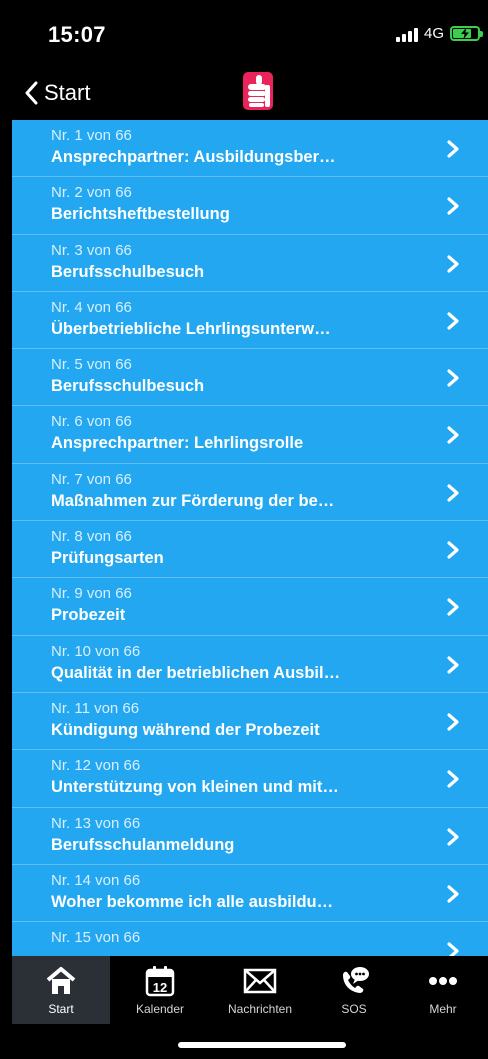 This screenshot has height=1059, width=488. I want to click on signal-bars-icon, so click(406, 34).